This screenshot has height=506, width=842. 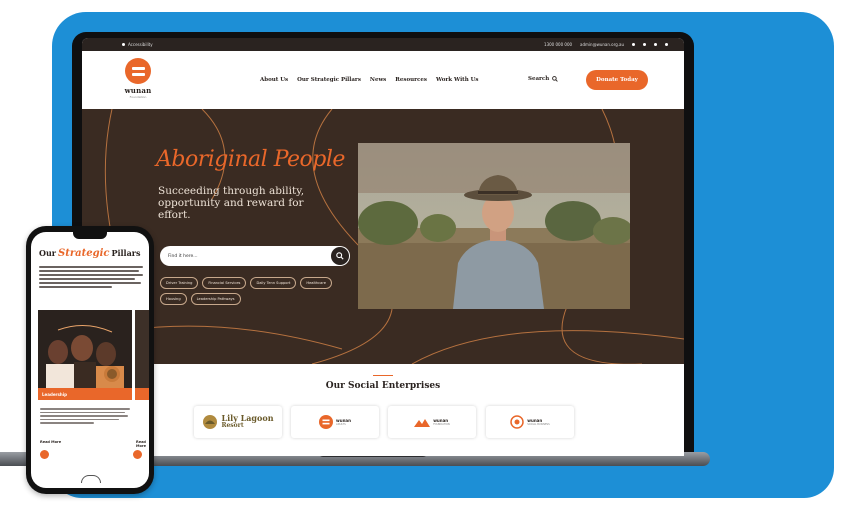 I want to click on quick-link: Driver Training, so click(x=179, y=283).